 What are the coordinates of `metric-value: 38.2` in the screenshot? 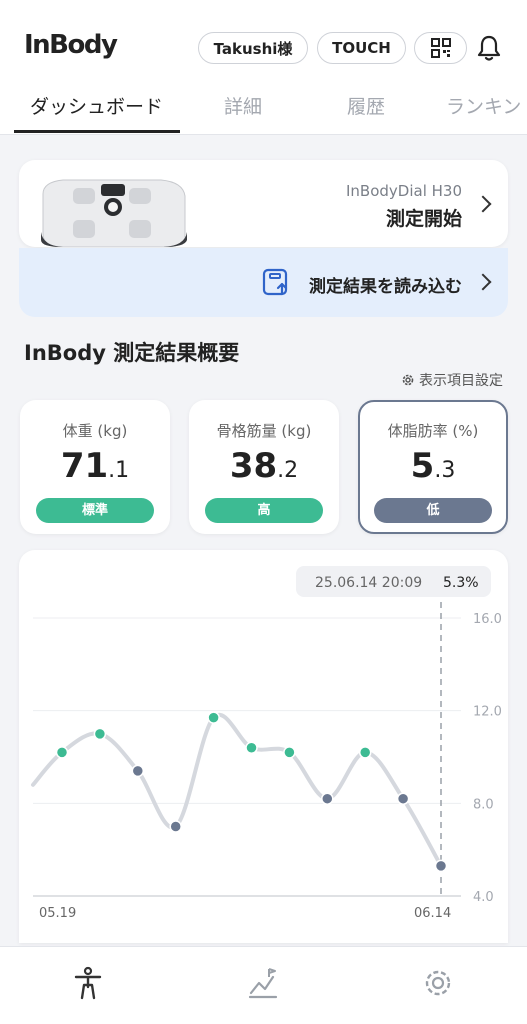 It's located at (264, 466).